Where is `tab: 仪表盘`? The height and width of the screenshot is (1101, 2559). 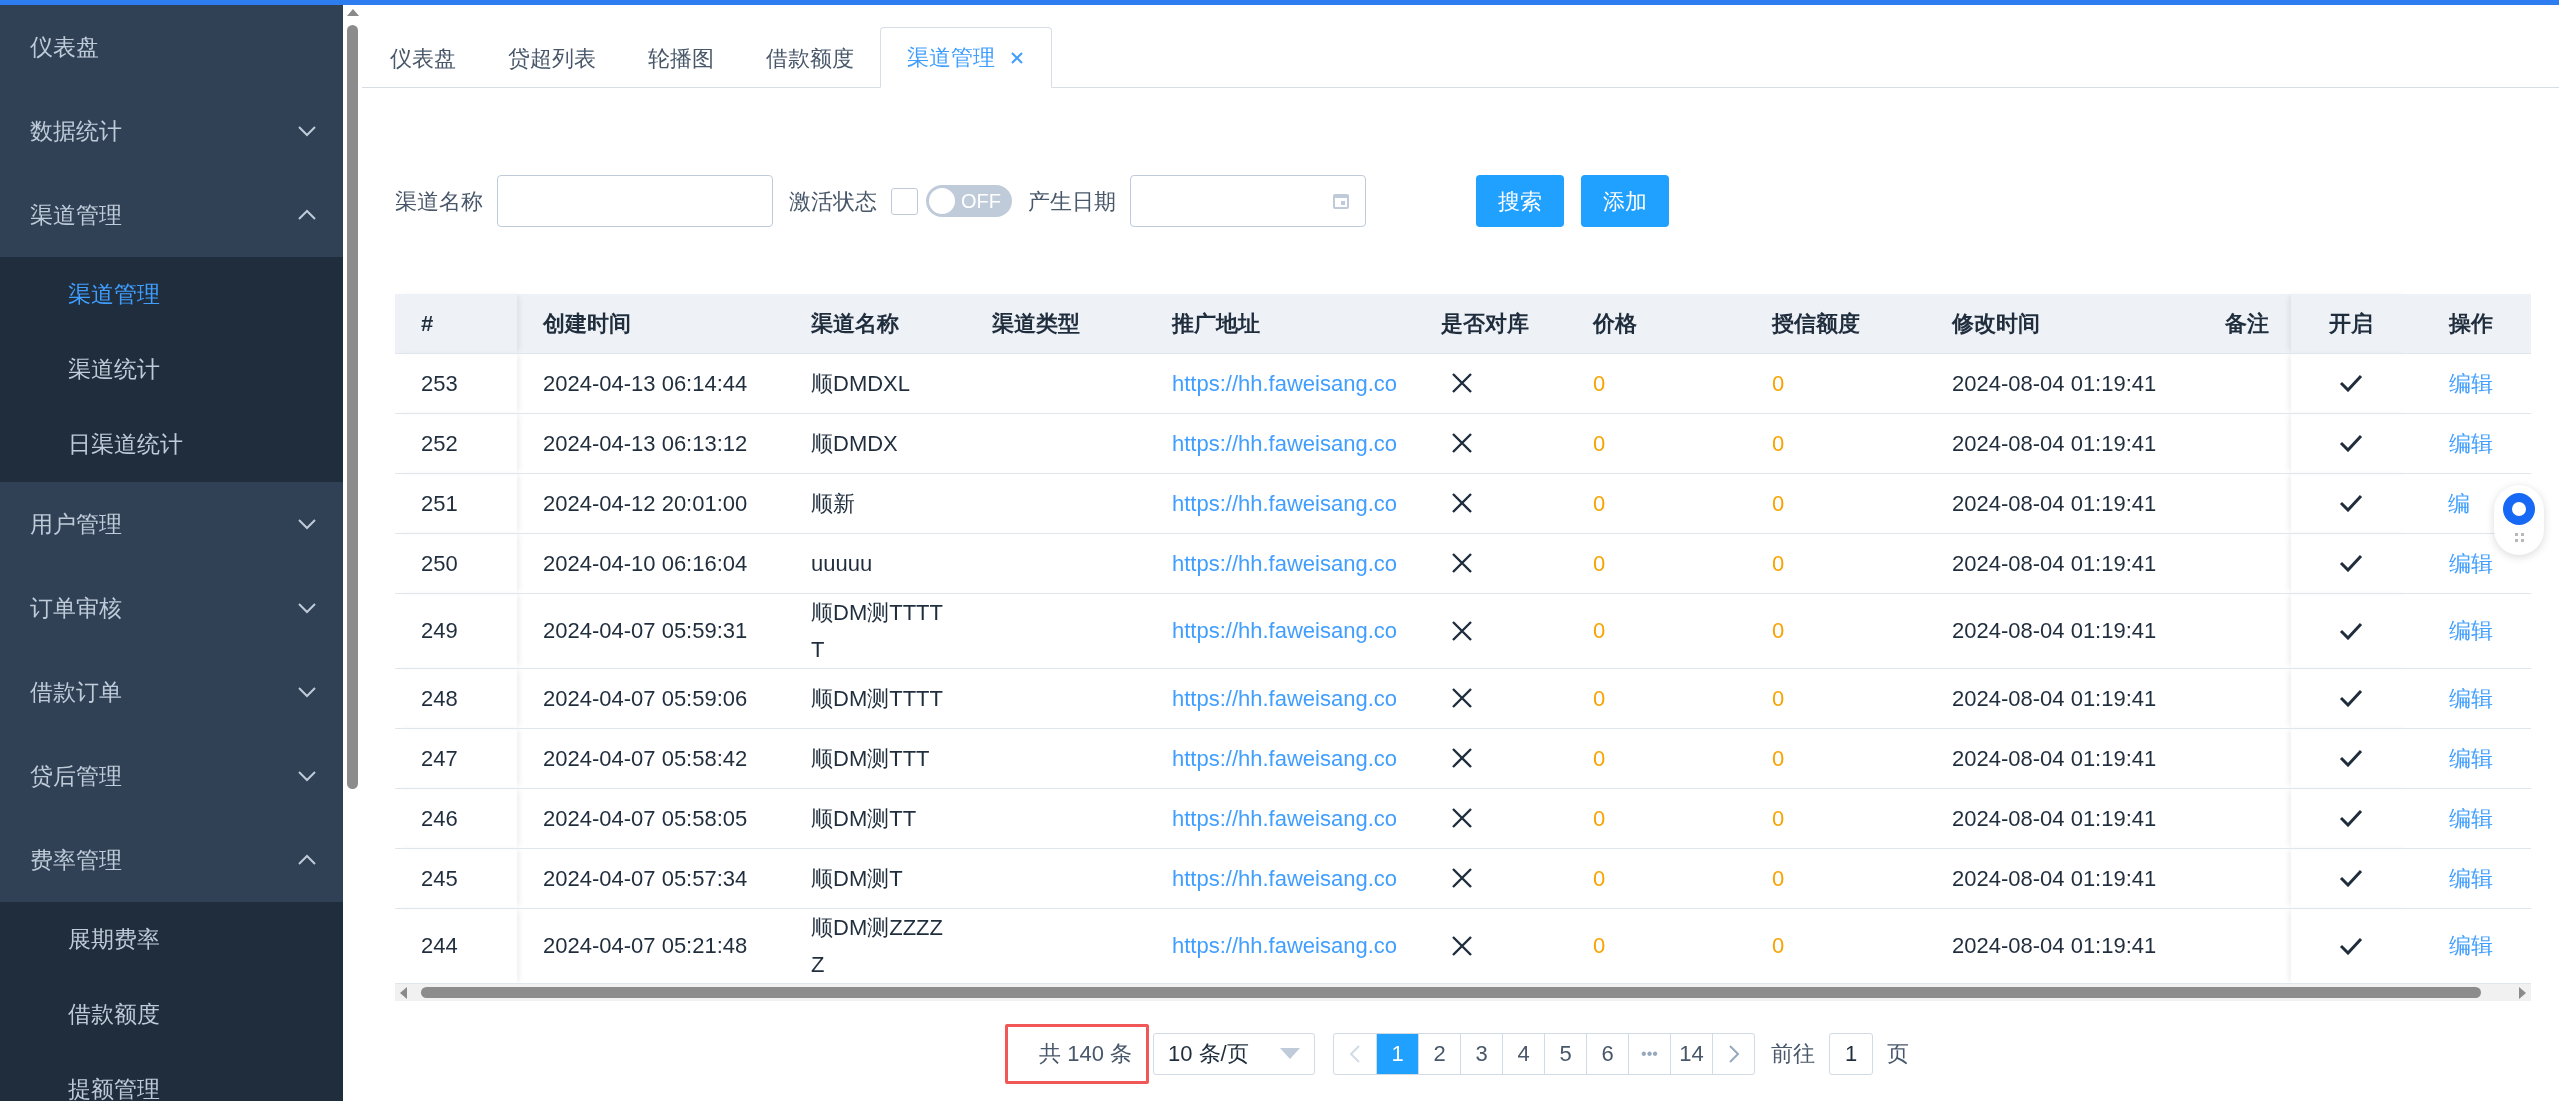 tab: 仪表盘 is located at coordinates (423, 58).